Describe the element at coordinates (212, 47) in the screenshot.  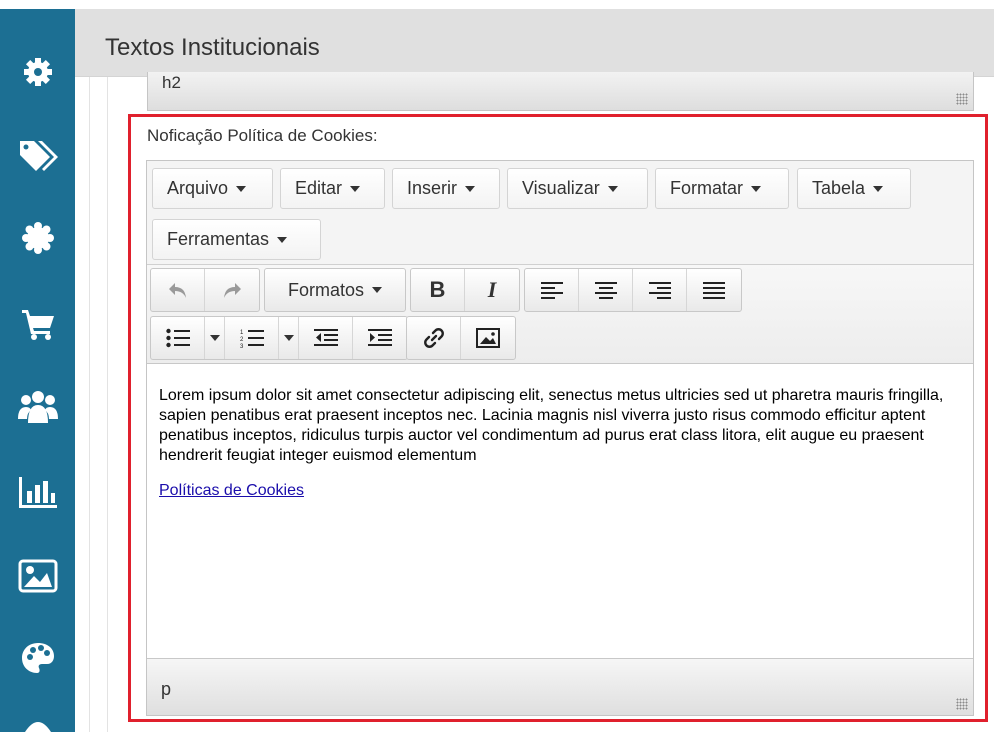
I see `page-title: Textos Institucionais` at that location.